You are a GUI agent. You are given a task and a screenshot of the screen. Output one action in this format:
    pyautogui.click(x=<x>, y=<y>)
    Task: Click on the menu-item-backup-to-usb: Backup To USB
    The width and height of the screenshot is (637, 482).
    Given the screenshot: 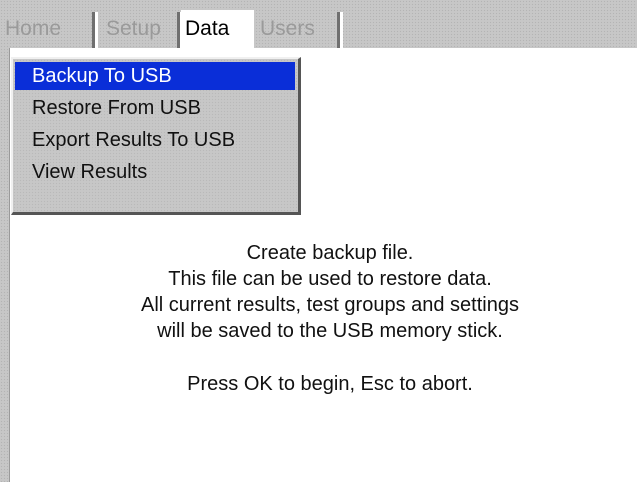 What is the action you would take?
    pyautogui.click(x=155, y=76)
    